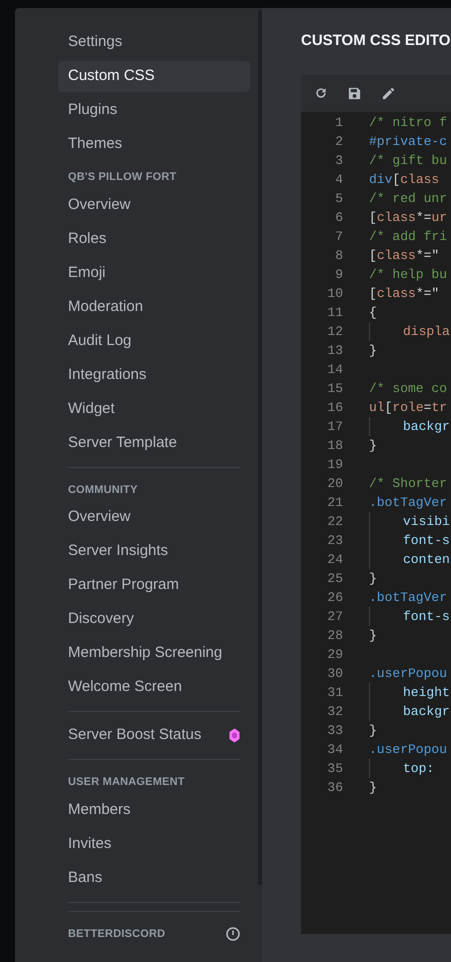 Image resolution: width=451 pixels, height=962 pixels. Describe the element at coordinates (426, 693) in the screenshot. I see `code-line: height` at that location.